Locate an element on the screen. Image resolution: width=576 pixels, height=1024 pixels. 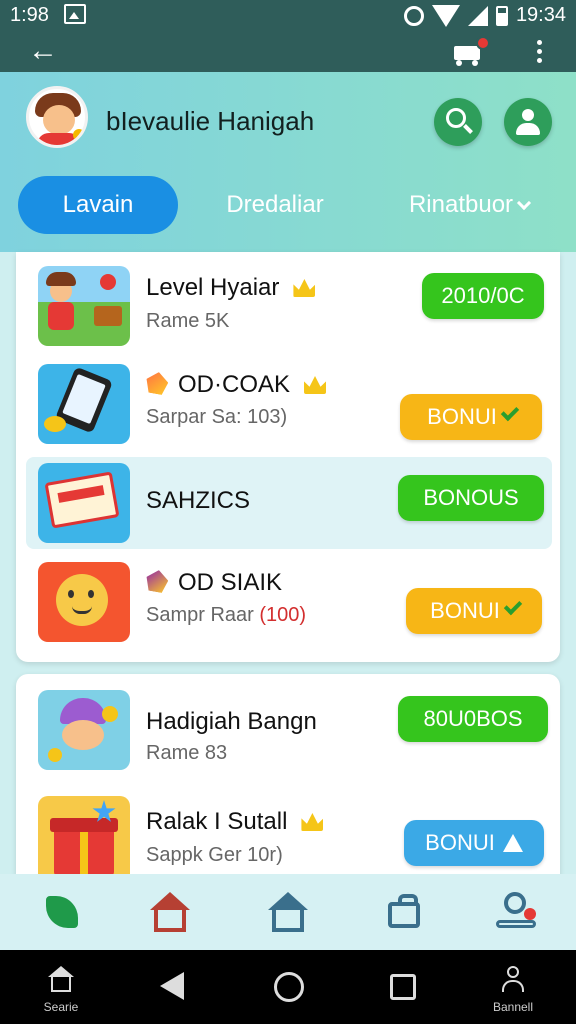
item-subtitle: Rame 5K is located at coordinates (188, 321).